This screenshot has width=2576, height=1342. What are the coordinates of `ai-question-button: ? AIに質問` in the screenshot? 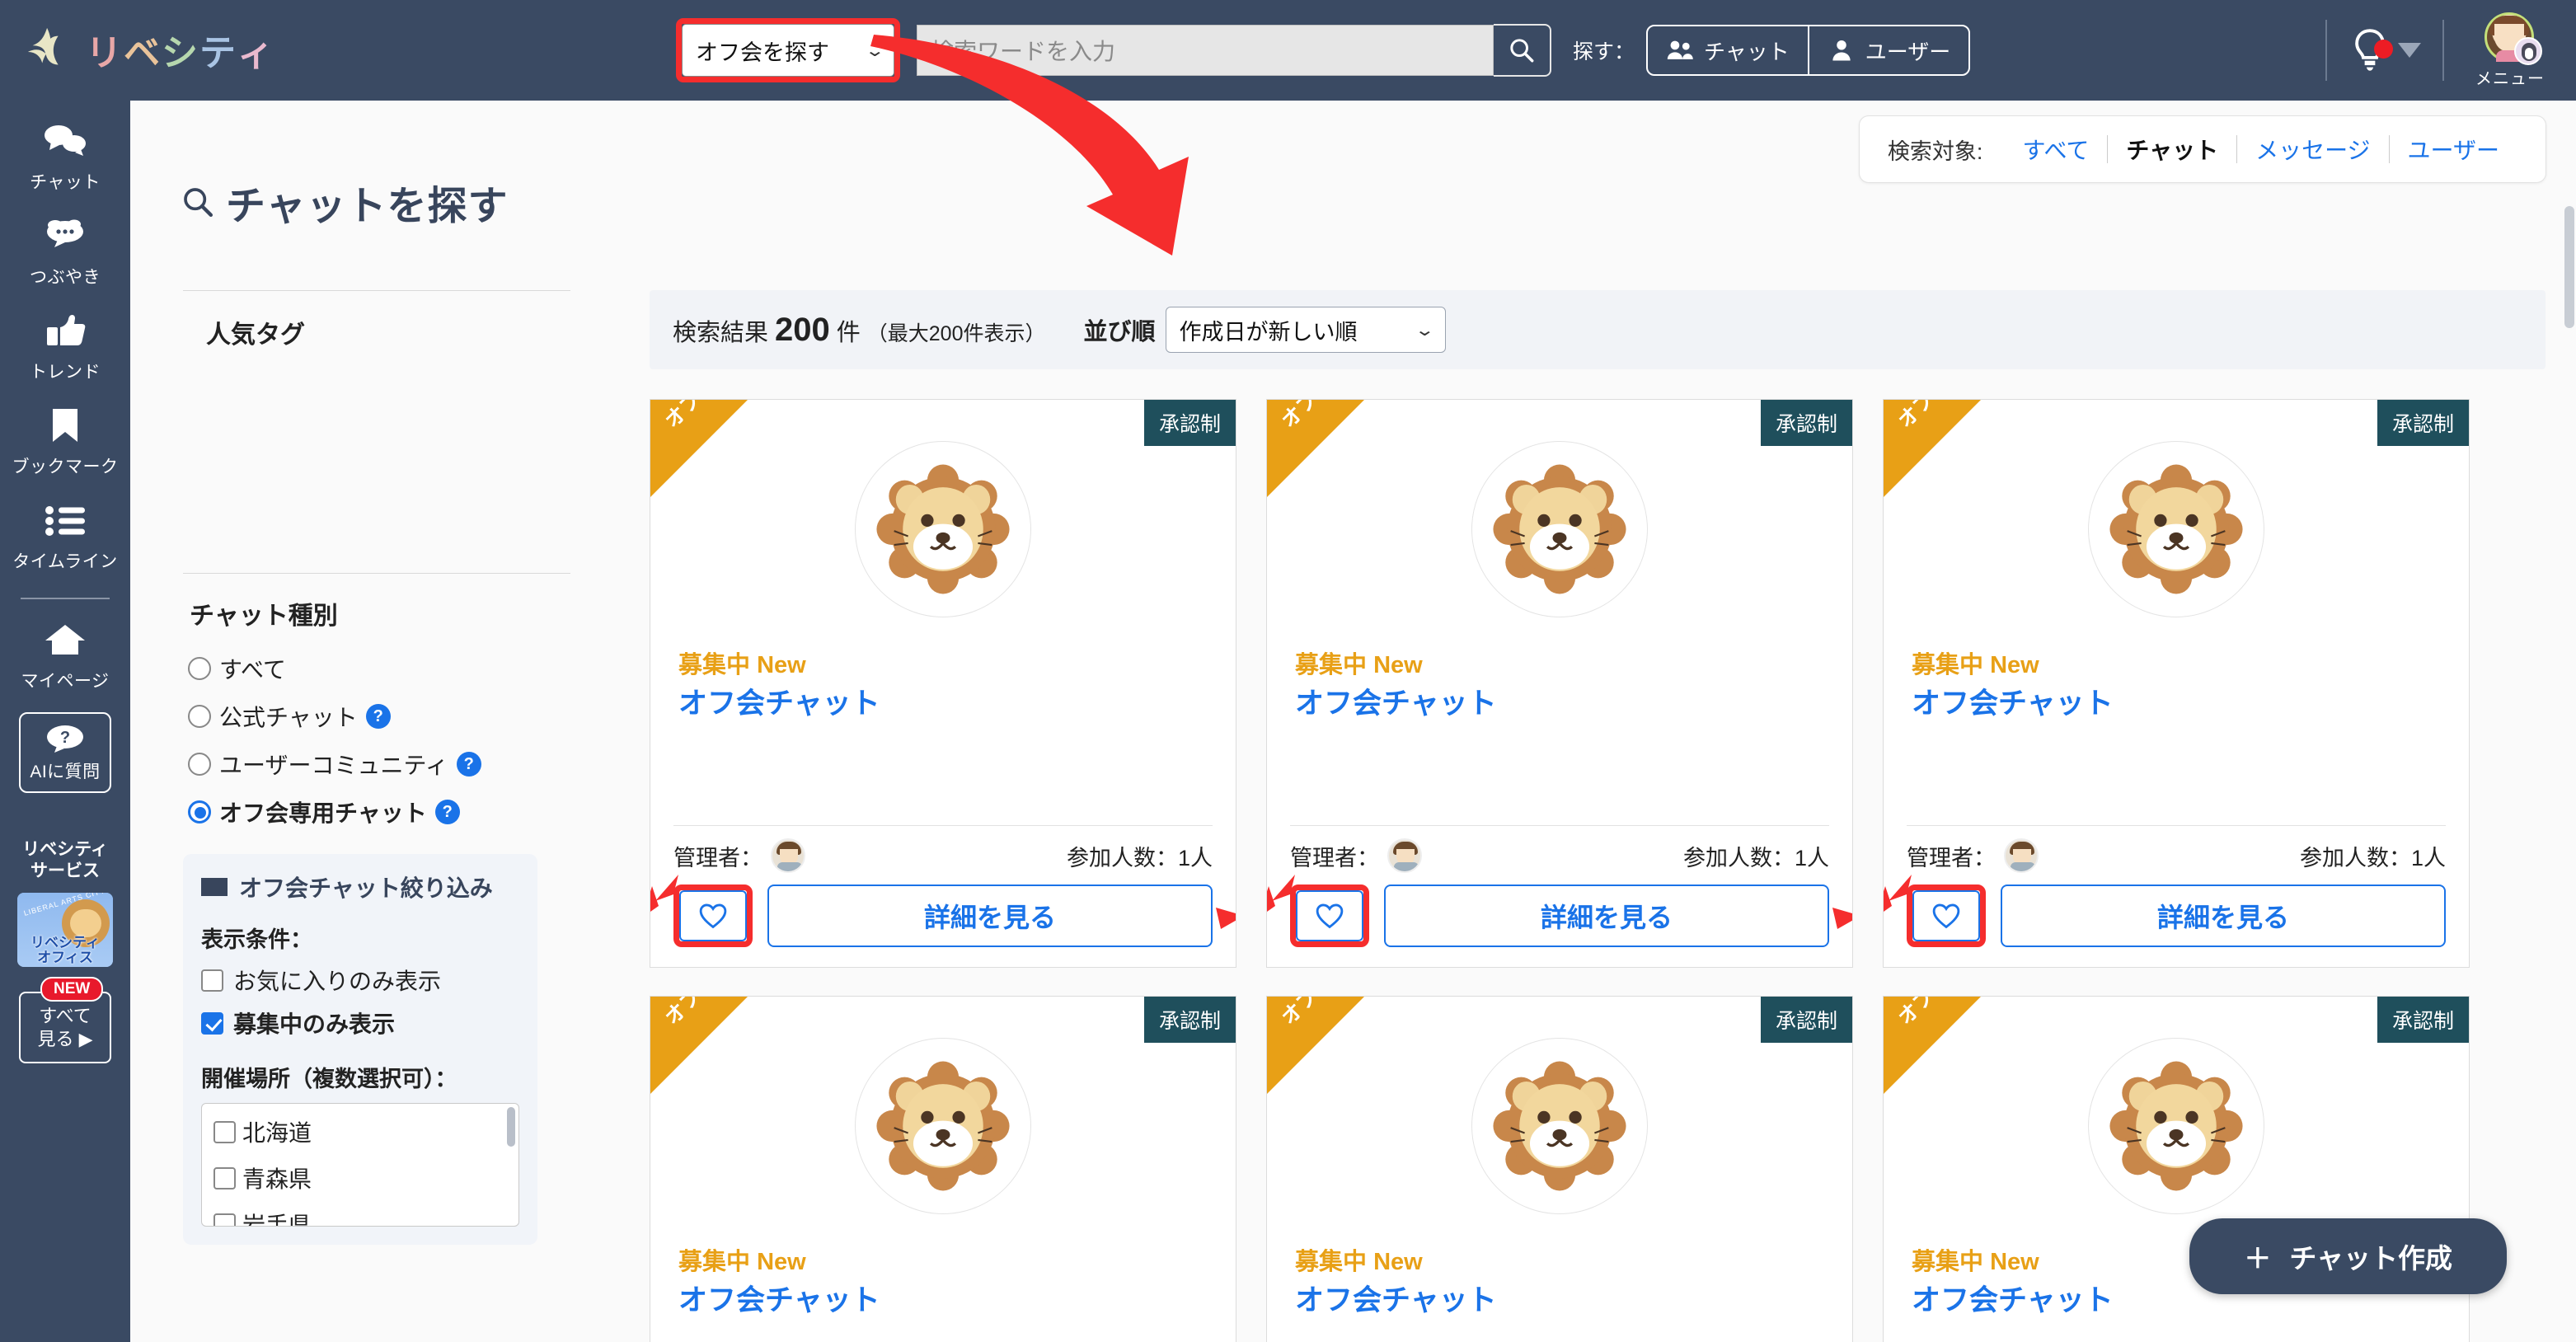 It's located at (65, 752).